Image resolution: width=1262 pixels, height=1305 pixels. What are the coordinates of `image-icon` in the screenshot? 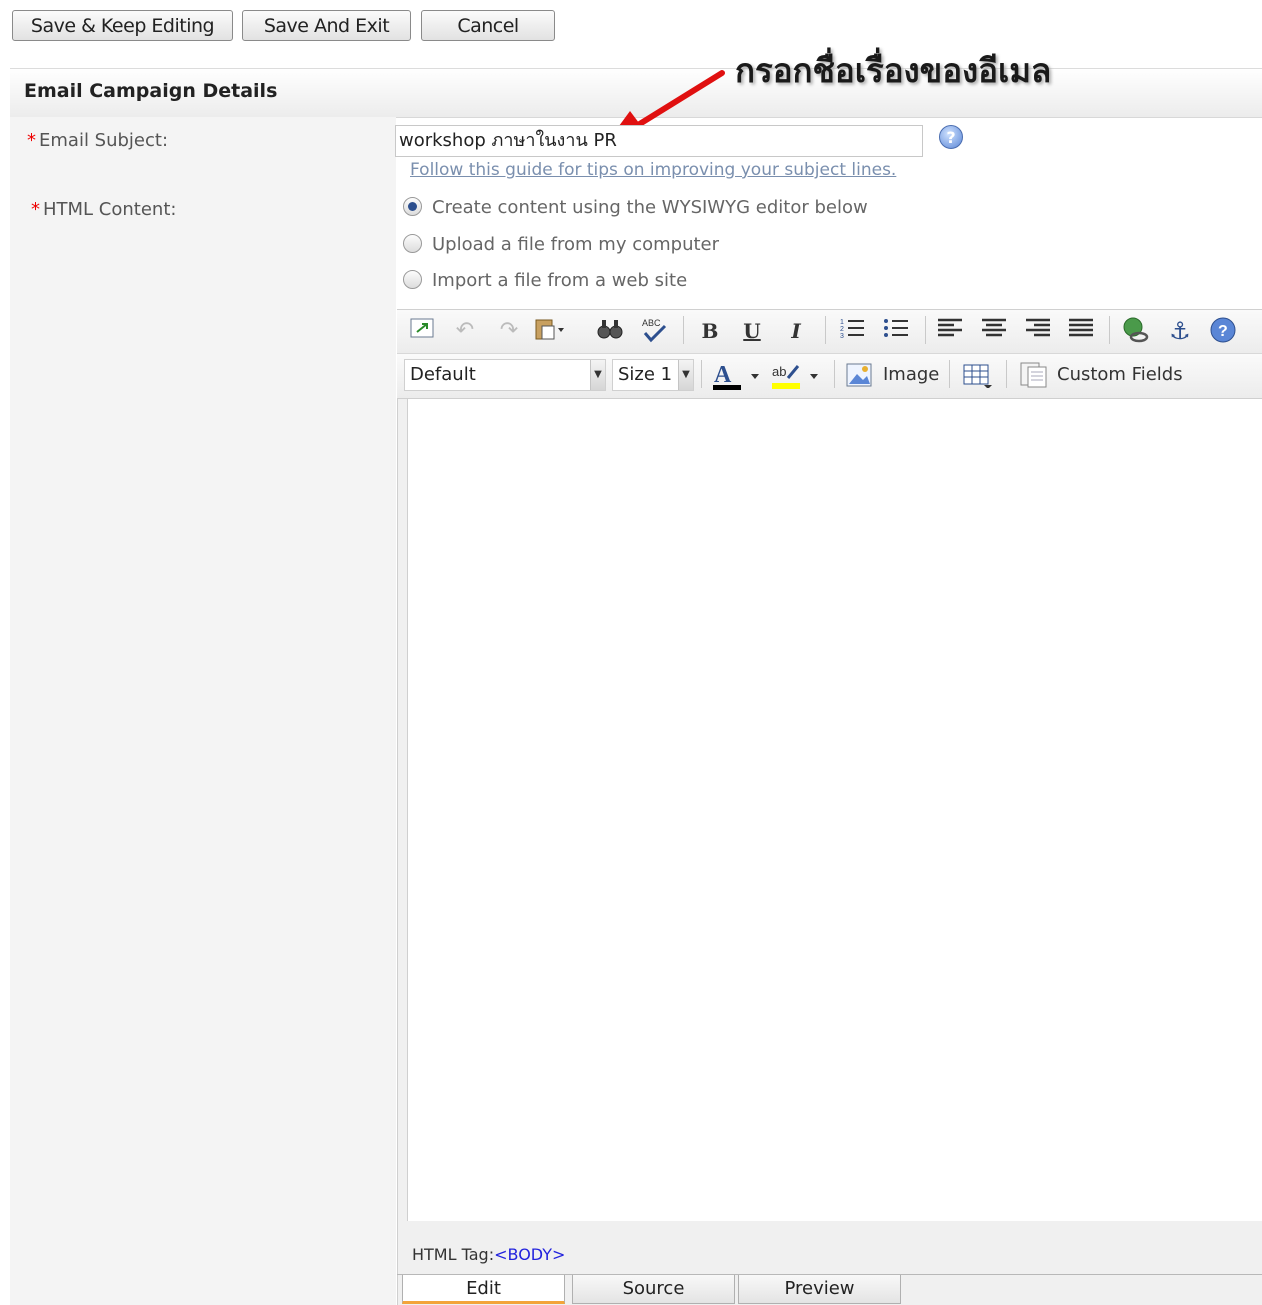 It's located at (859, 377).